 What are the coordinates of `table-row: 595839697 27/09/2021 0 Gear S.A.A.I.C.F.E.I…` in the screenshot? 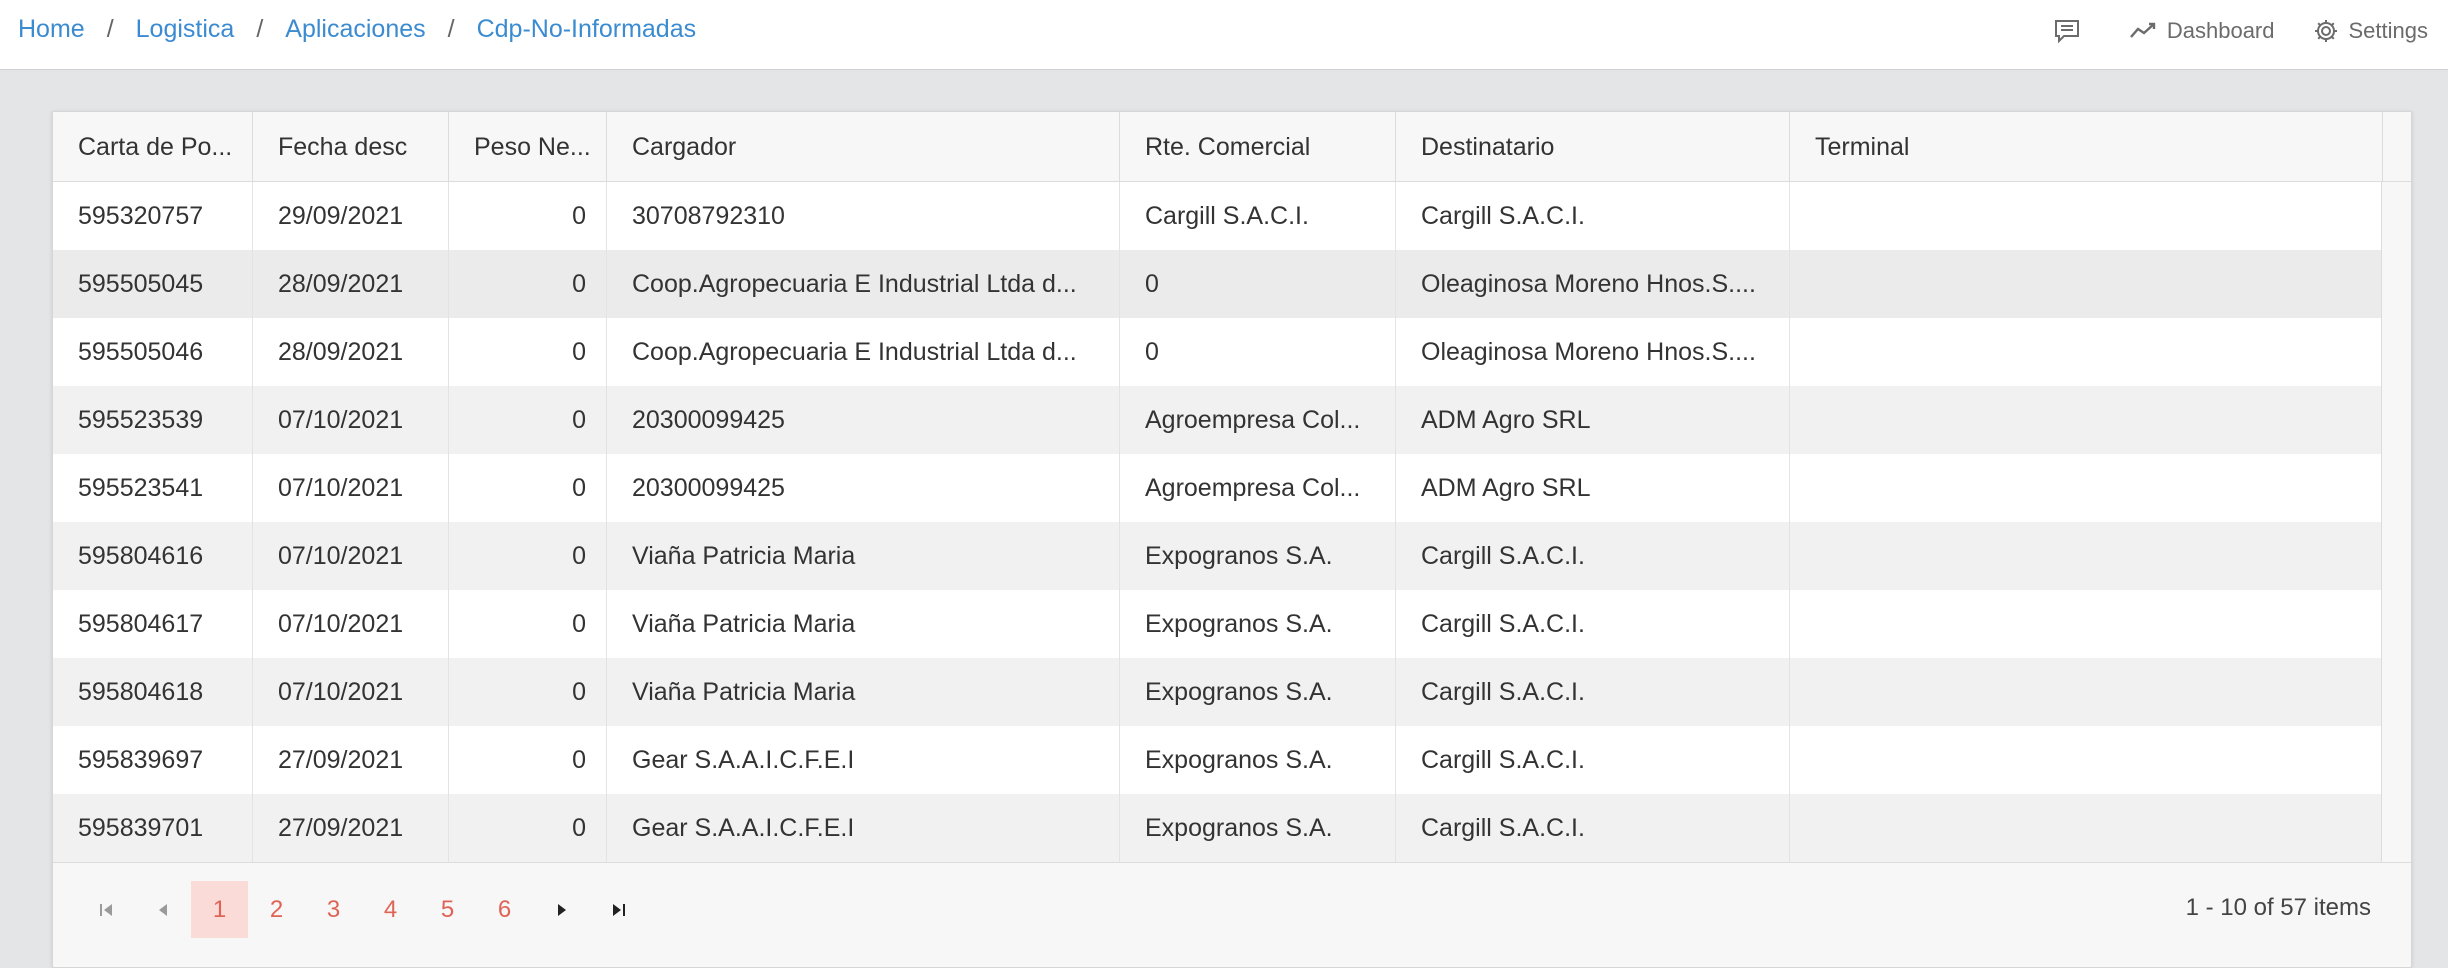 It's located at (1232, 760).